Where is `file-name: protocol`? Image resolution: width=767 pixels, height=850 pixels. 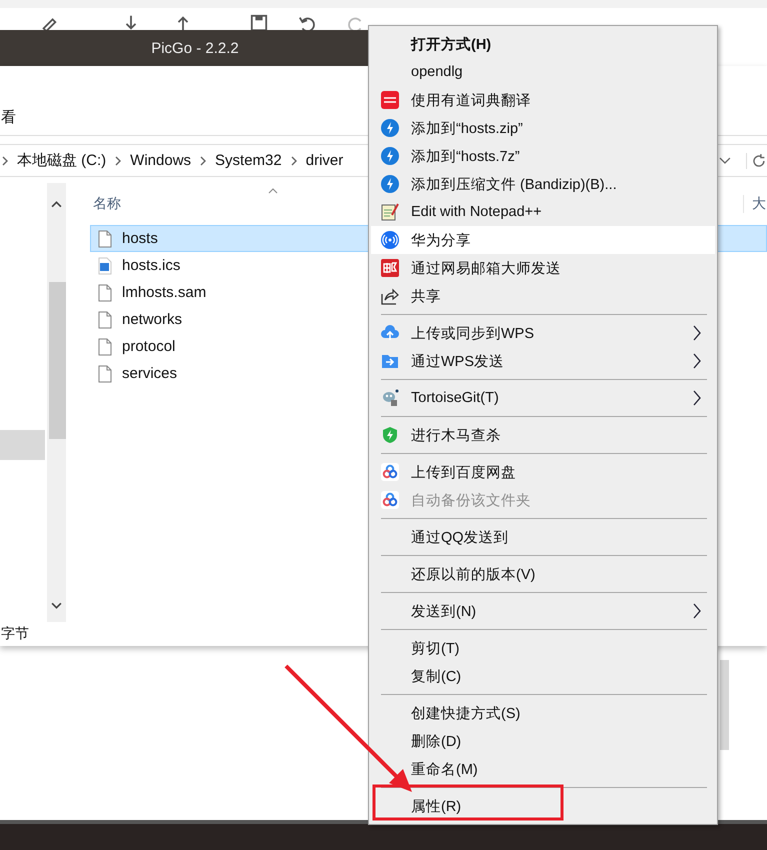
file-name: protocol is located at coordinates (149, 346).